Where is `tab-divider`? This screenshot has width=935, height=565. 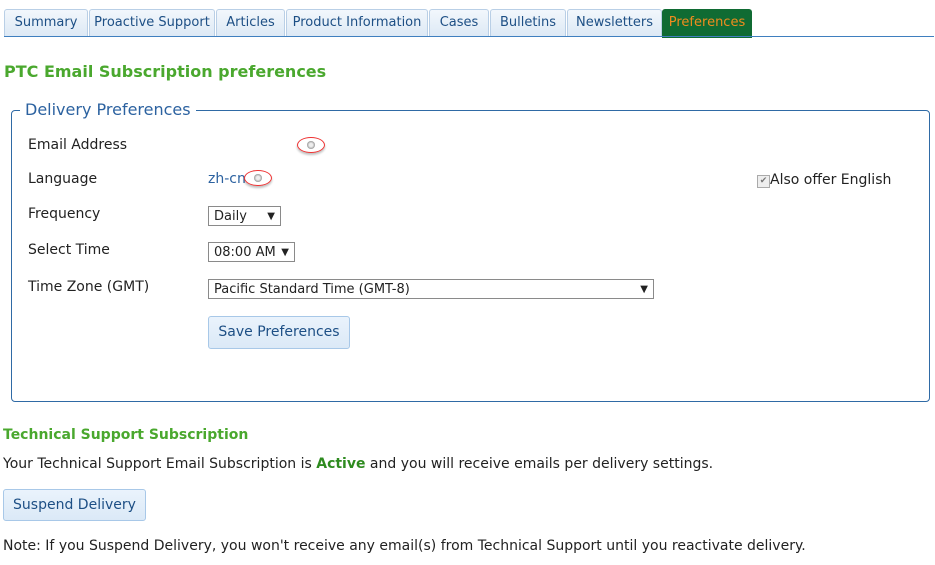 tab-divider is located at coordinates (469, 36).